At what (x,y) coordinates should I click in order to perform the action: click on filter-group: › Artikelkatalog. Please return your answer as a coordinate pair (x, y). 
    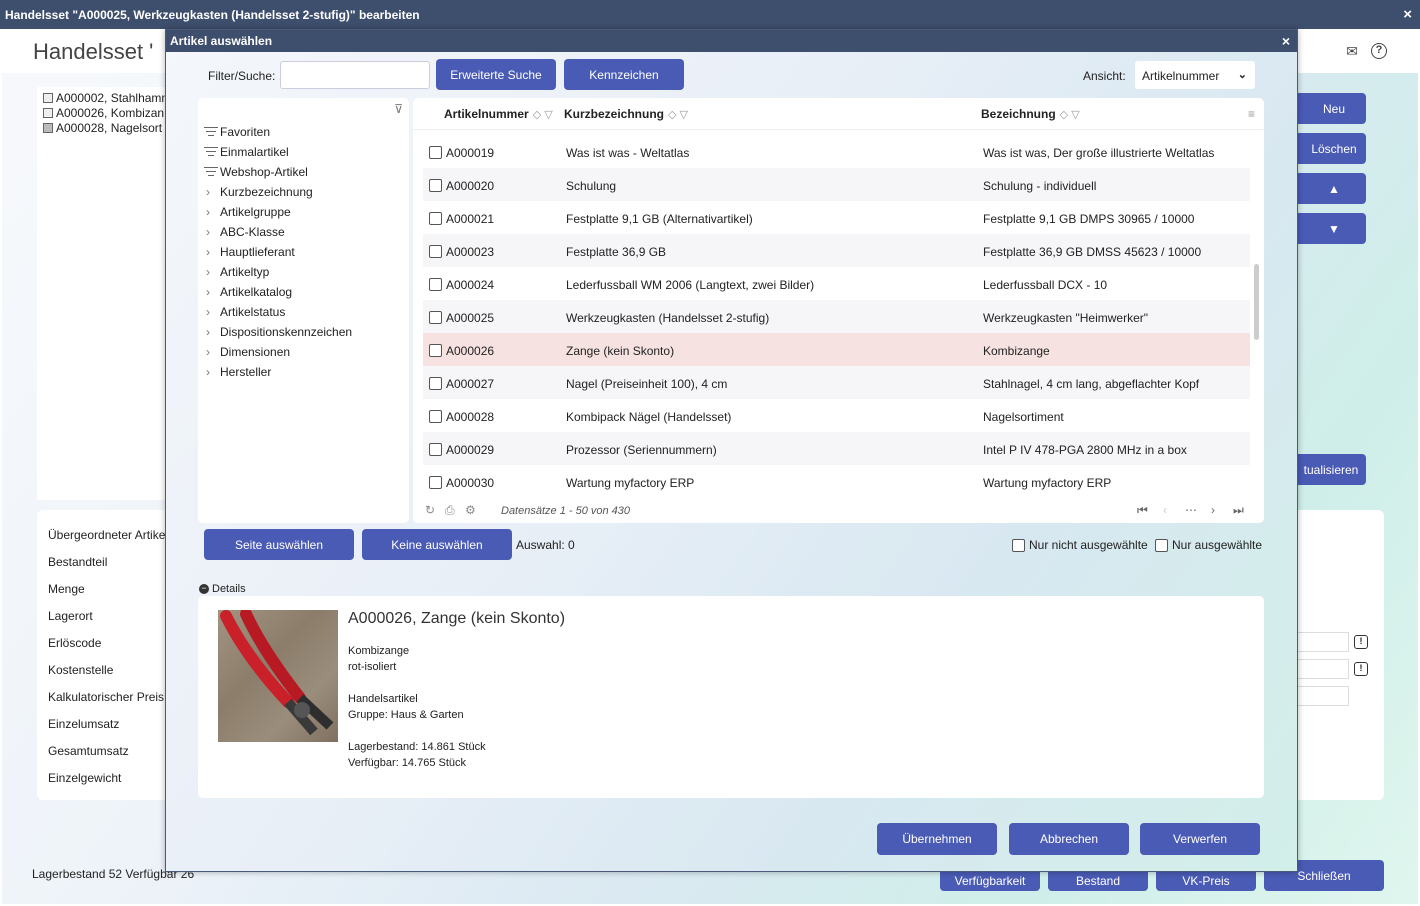
    Looking at the image, I should click on (248, 292).